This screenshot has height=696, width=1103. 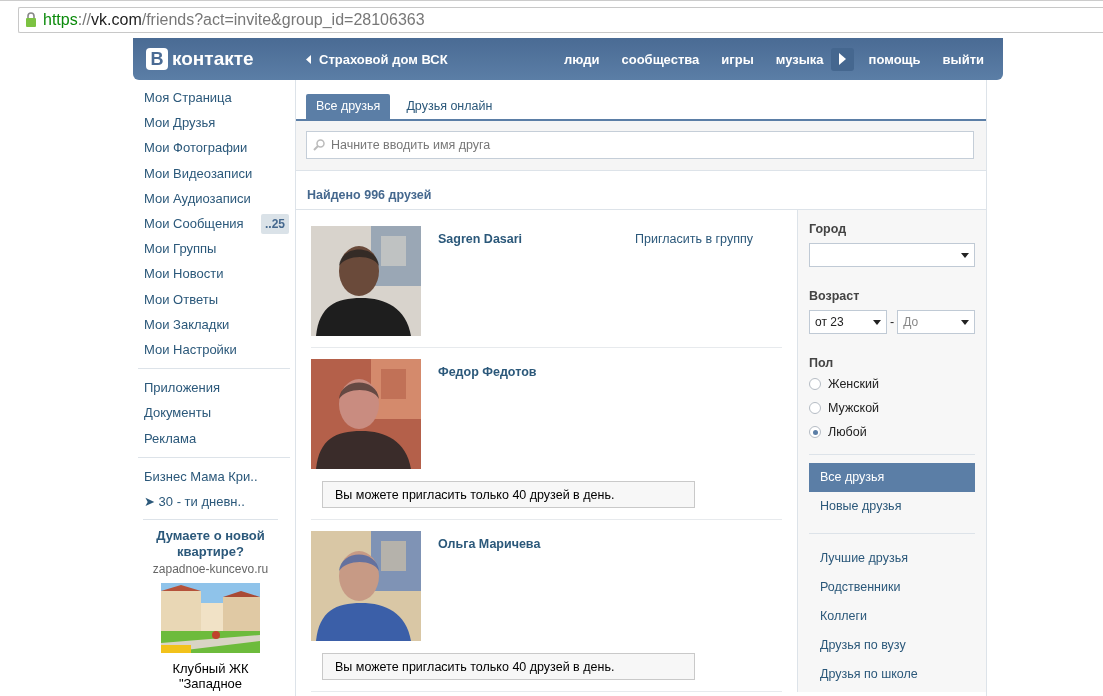 What do you see at coordinates (799, 59) in the screenshot?
I see `nav-link: музыка` at bounding box center [799, 59].